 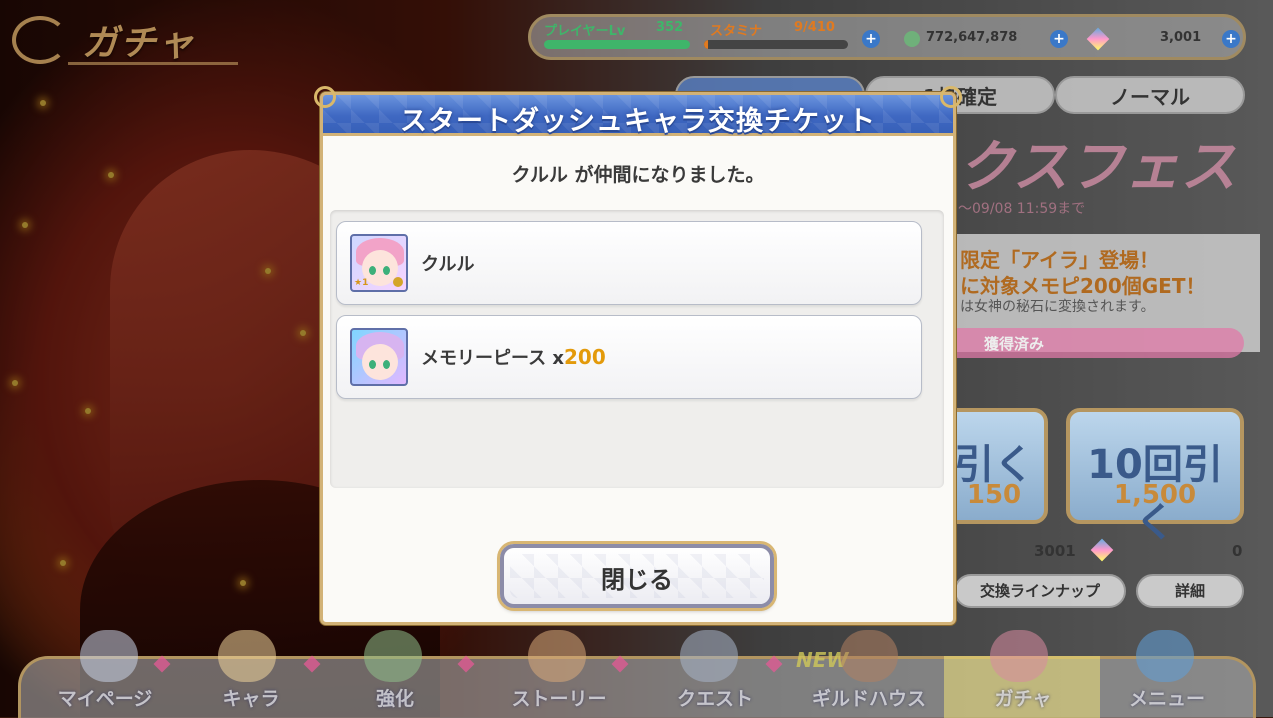 What do you see at coordinates (153, 63) in the screenshot?
I see `title-underline` at bounding box center [153, 63].